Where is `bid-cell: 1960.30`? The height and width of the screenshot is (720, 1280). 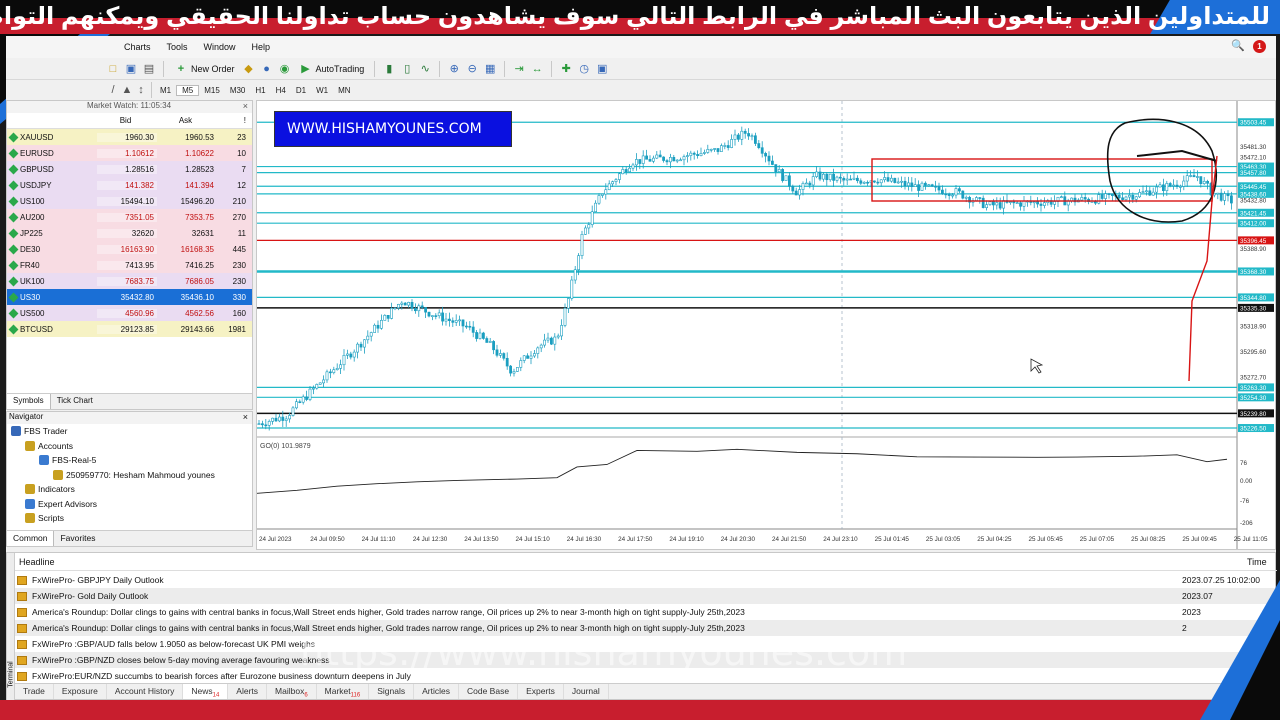
bid-cell: 1960.30 is located at coordinates (127, 137).